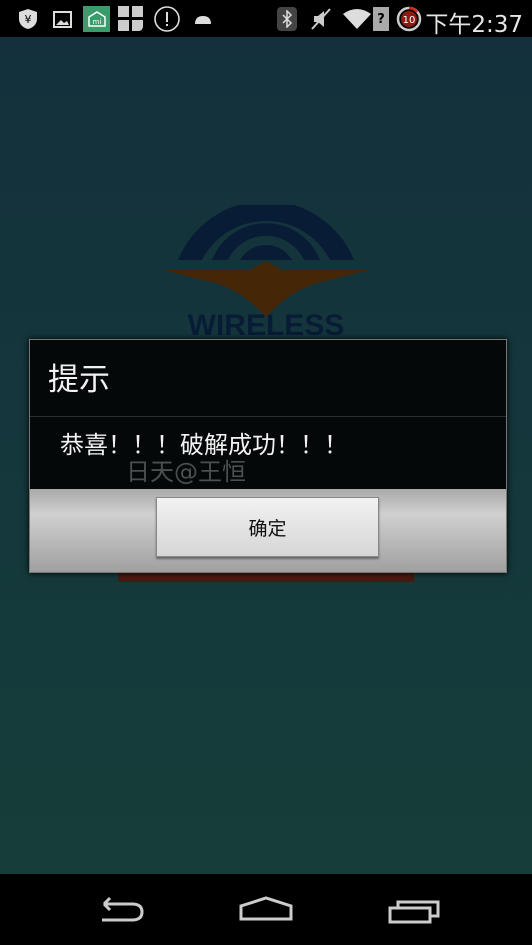  I want to click on mute-icon, so click(321, 19).